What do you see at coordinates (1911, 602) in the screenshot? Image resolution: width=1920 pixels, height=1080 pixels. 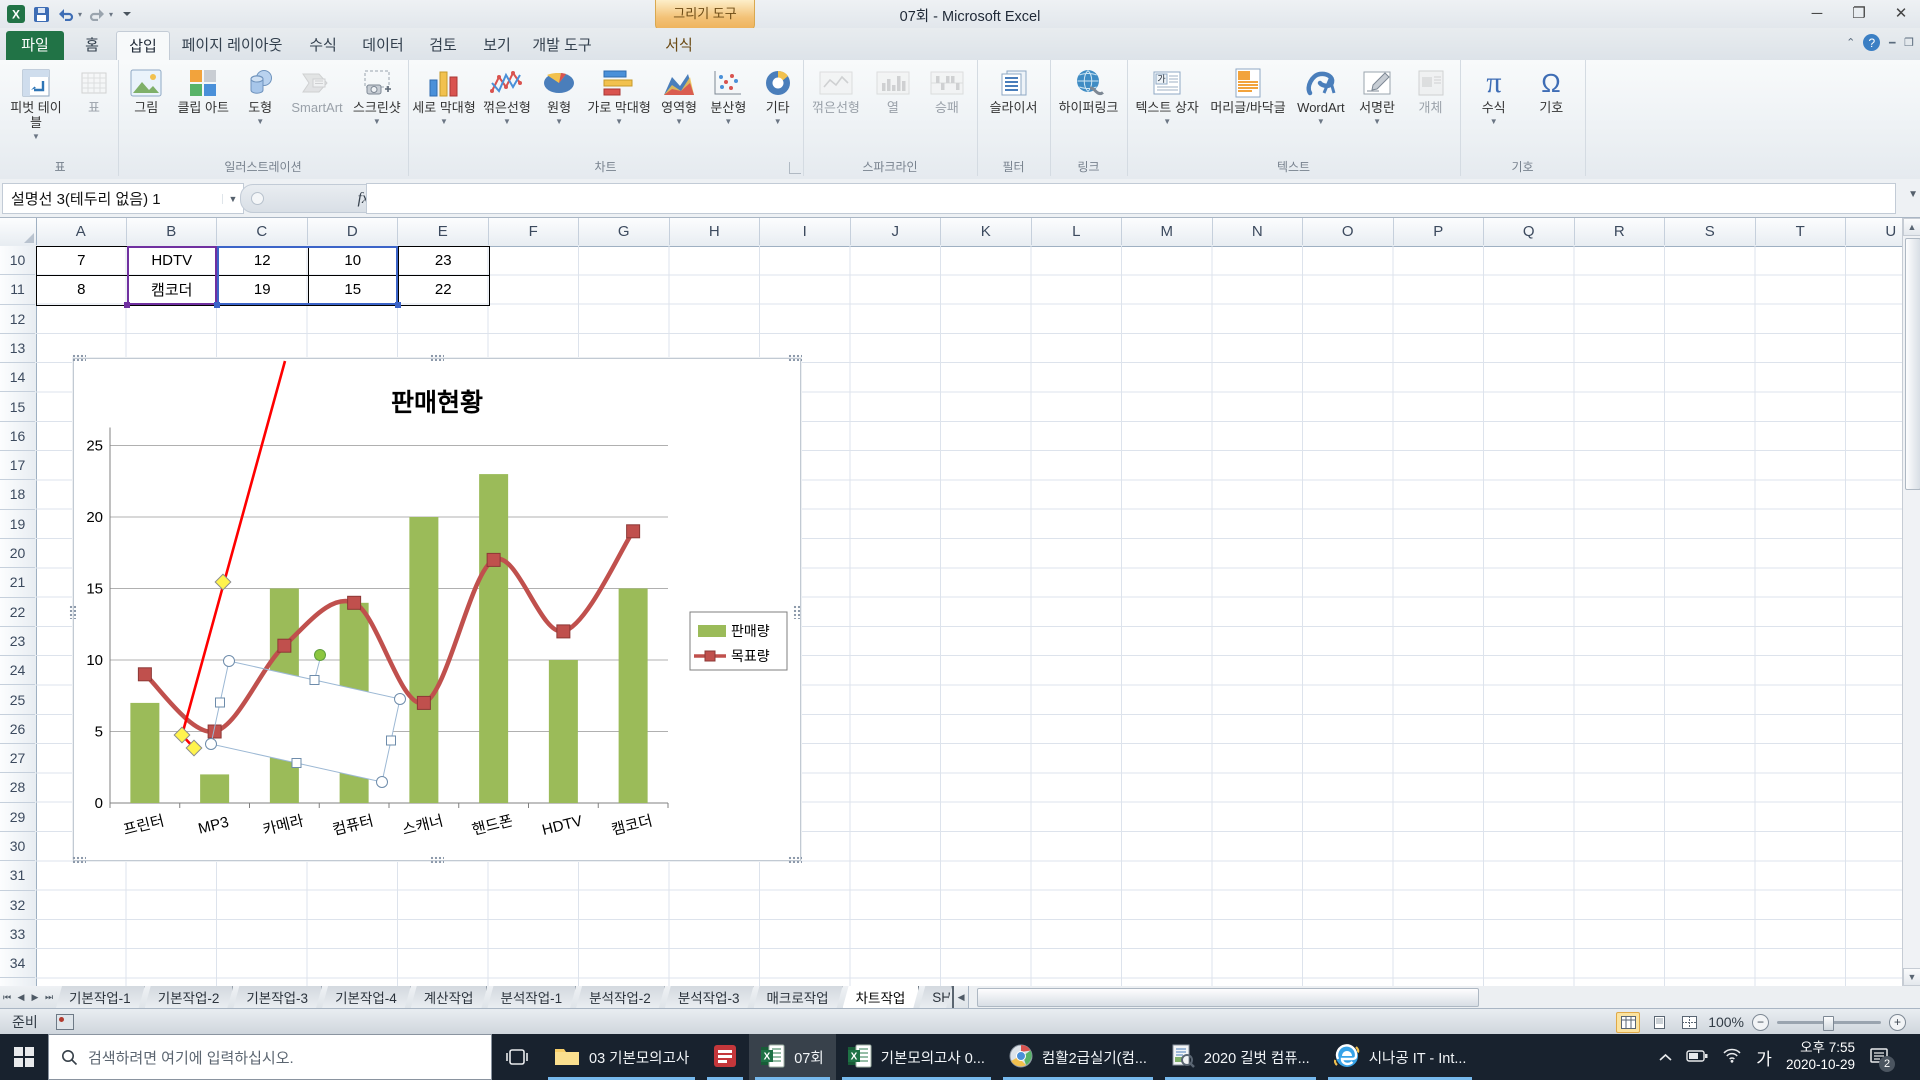 I see `vertical-scrollbar: ▲ ▼` at bounding box center [1911, 602].